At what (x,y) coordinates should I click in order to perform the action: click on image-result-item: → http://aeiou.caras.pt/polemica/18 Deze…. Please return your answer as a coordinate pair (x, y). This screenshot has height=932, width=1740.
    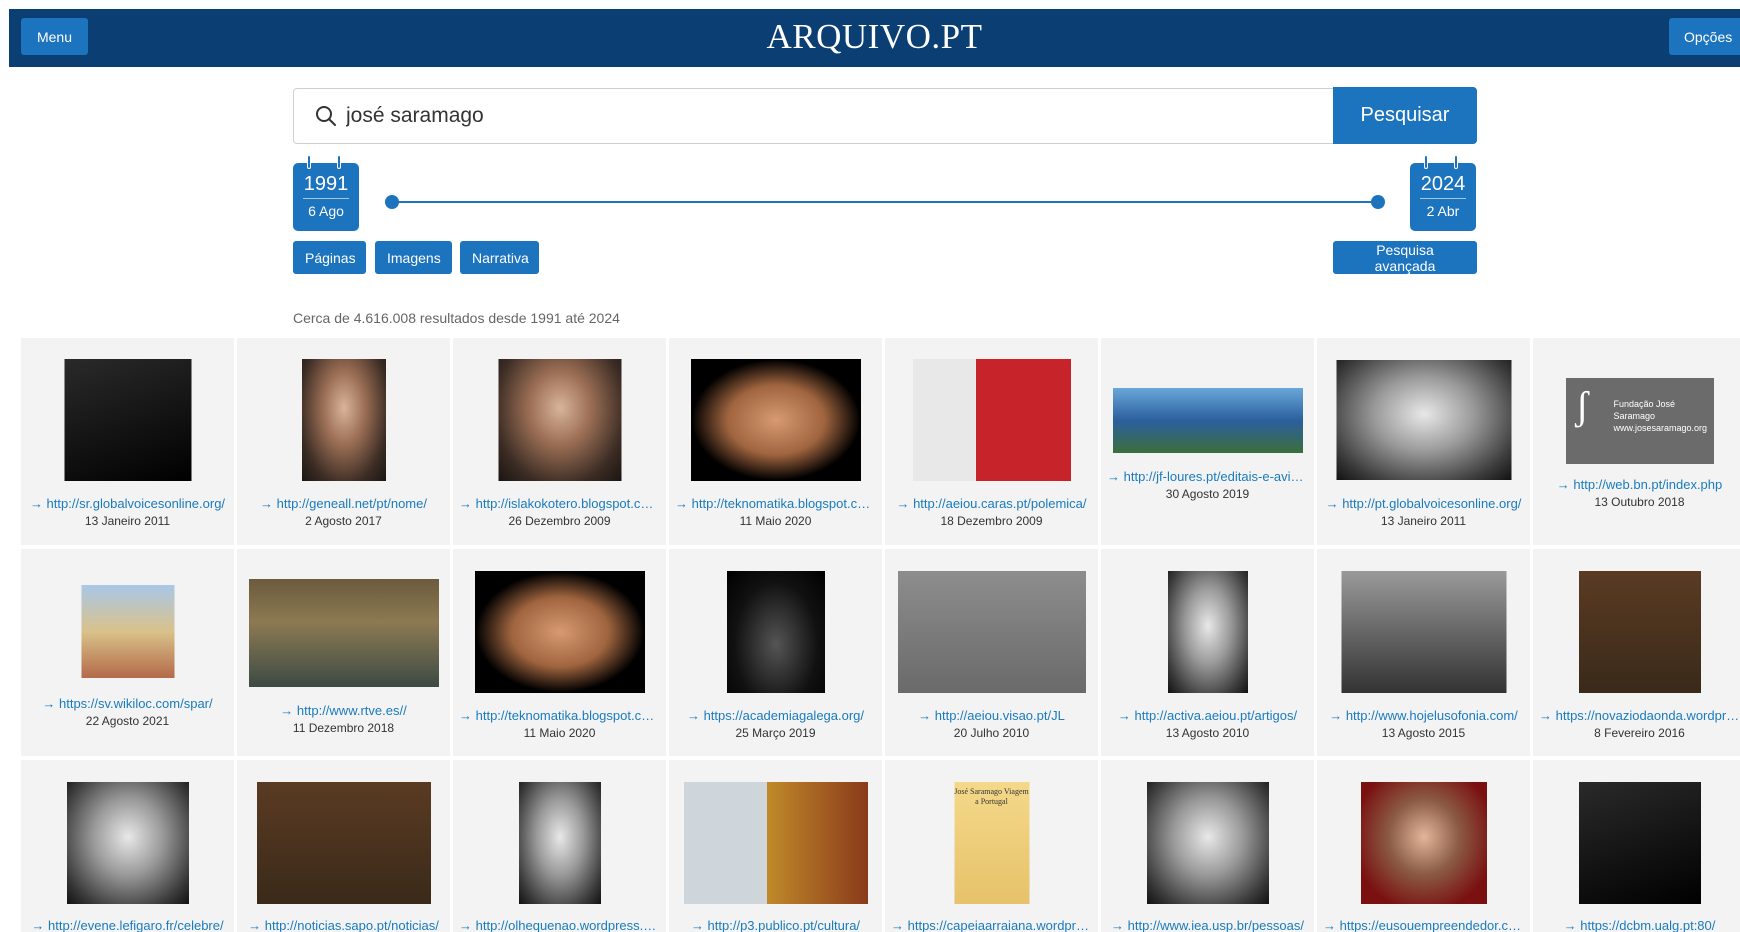
    Looking at the image, I should click on (991, 441).